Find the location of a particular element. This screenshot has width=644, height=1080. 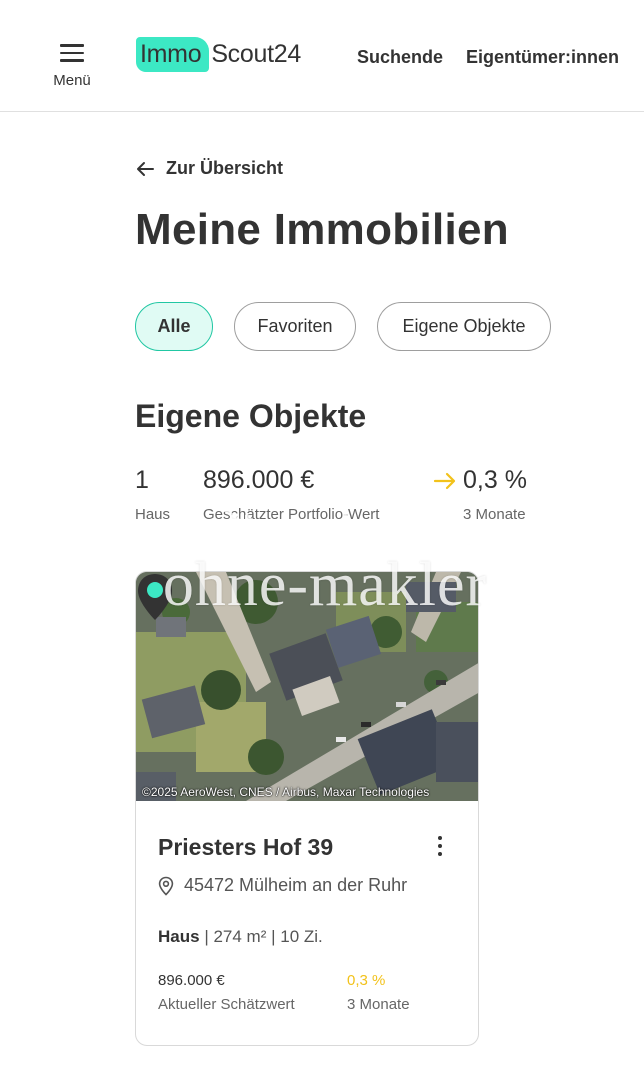

address-text: 45472 Mülheim an der Ruhr is located at coordinates (296, 885).